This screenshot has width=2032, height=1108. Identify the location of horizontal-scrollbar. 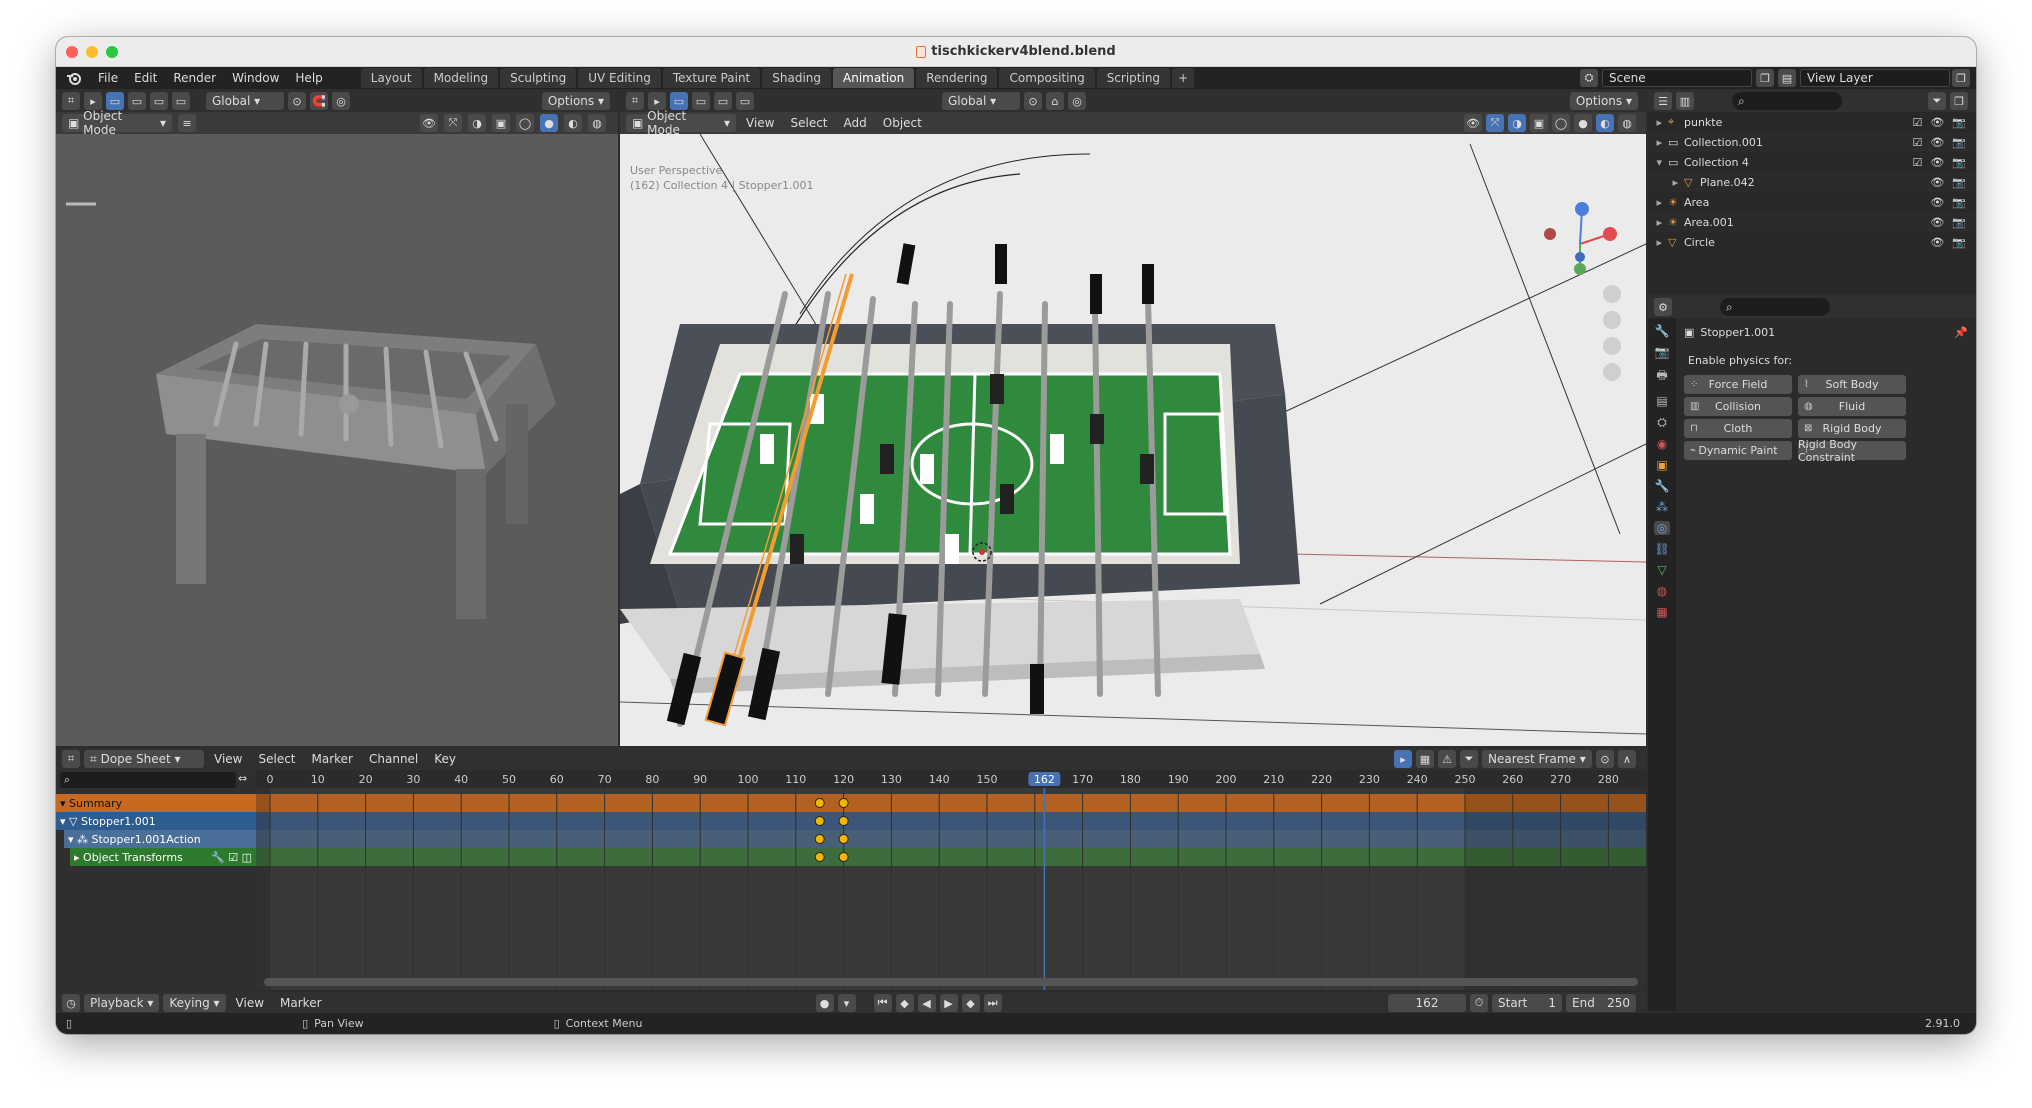
(951, 982).